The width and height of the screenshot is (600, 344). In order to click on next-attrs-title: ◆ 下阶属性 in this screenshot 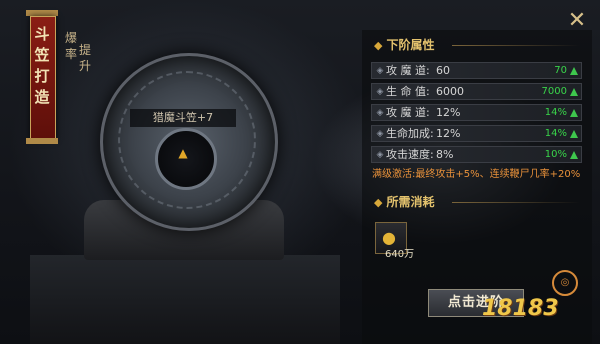, I will do `click(404, 45)`.